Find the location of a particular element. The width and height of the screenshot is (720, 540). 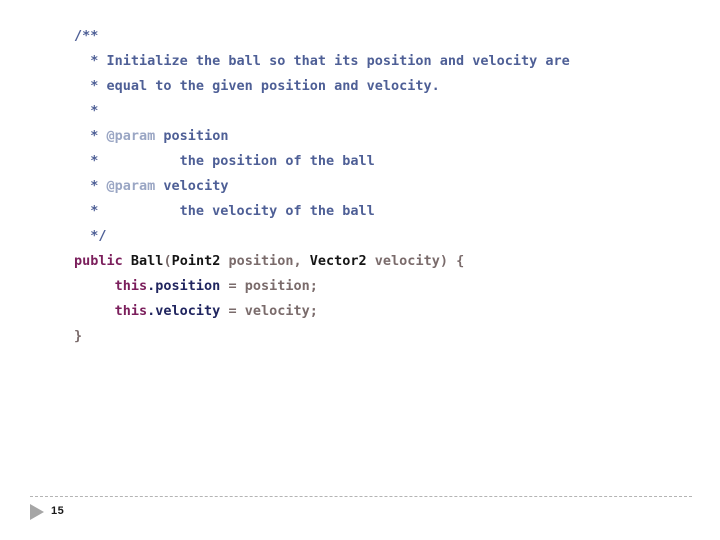

code-line: * @param position is located at coordinates (374, 136).